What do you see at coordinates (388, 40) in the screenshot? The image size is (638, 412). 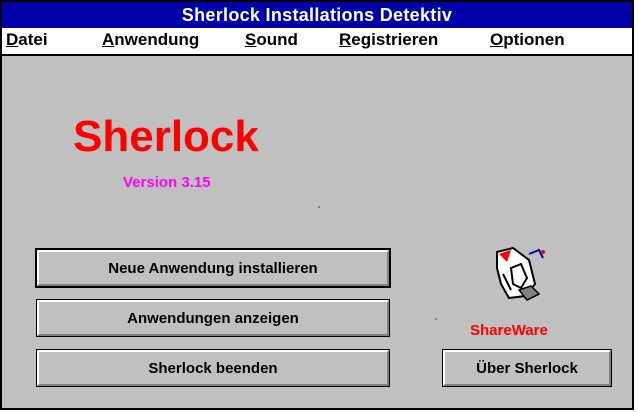 I see `menu-registrieren: Registrieren` at bounding box center [388, 40].